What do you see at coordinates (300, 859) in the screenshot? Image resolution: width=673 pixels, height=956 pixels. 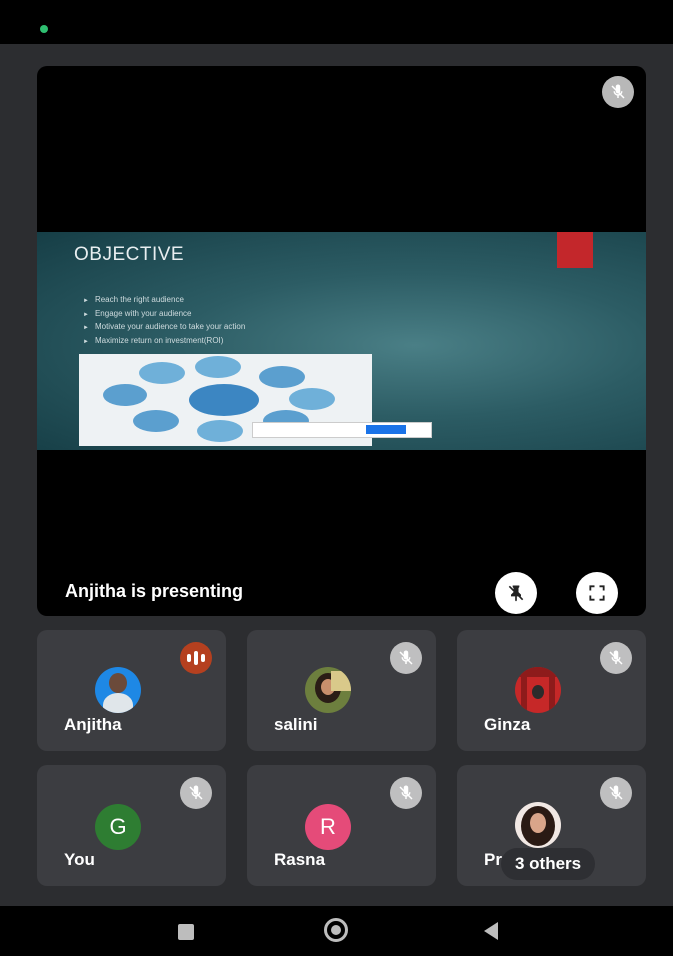 I see `participant-name: Rasna` at bounding box center [300, 859].